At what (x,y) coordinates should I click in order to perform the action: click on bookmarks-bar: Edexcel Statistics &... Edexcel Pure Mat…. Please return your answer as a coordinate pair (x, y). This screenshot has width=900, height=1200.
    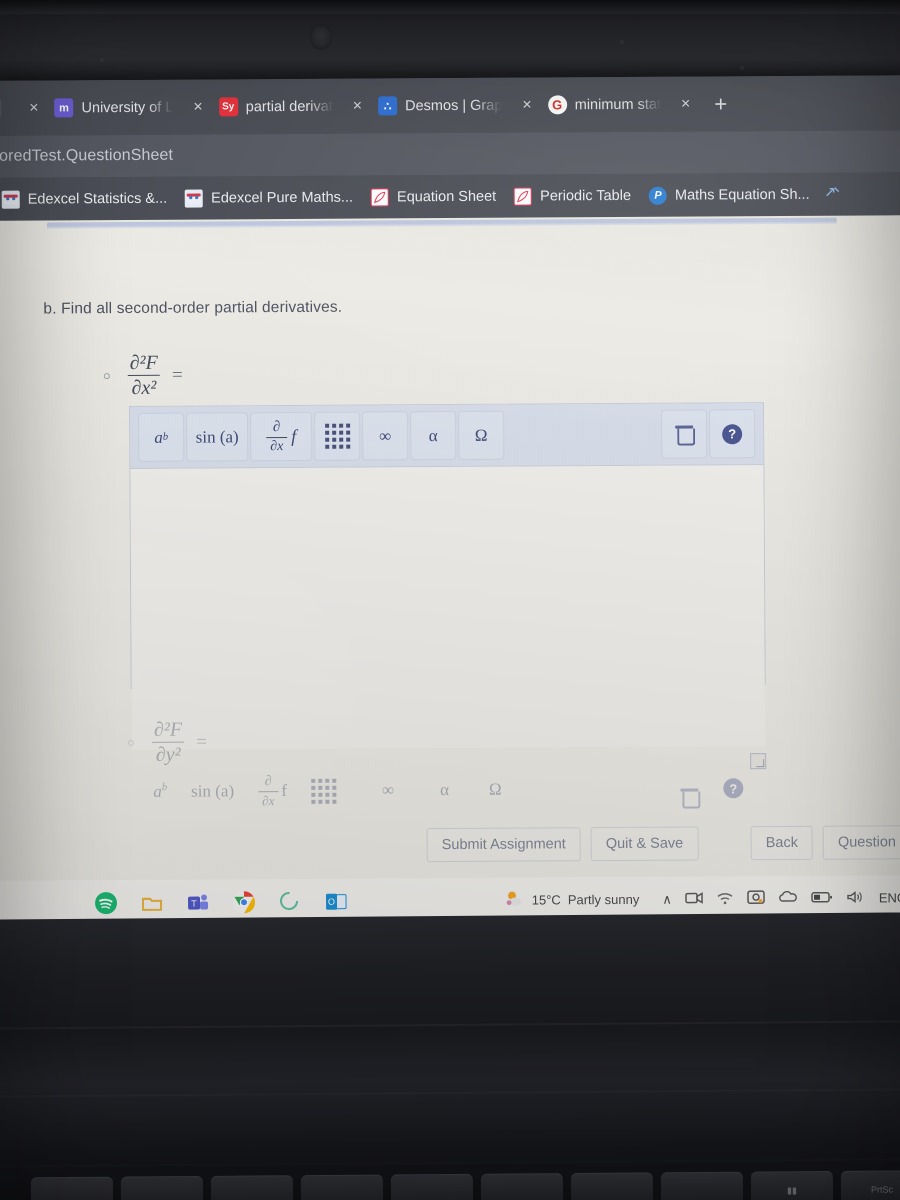
    Looking at the image, I should click on (450, 196).